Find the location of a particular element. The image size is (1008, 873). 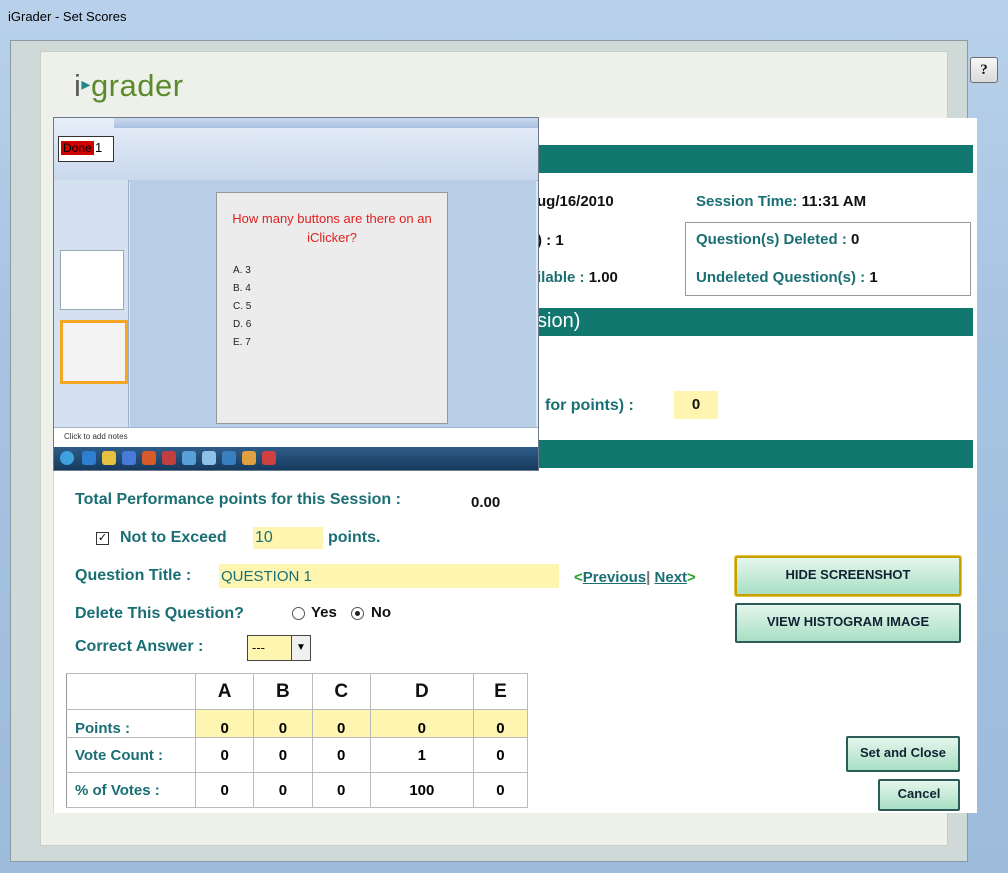

column-header: C is located at coordinates (341, 691).